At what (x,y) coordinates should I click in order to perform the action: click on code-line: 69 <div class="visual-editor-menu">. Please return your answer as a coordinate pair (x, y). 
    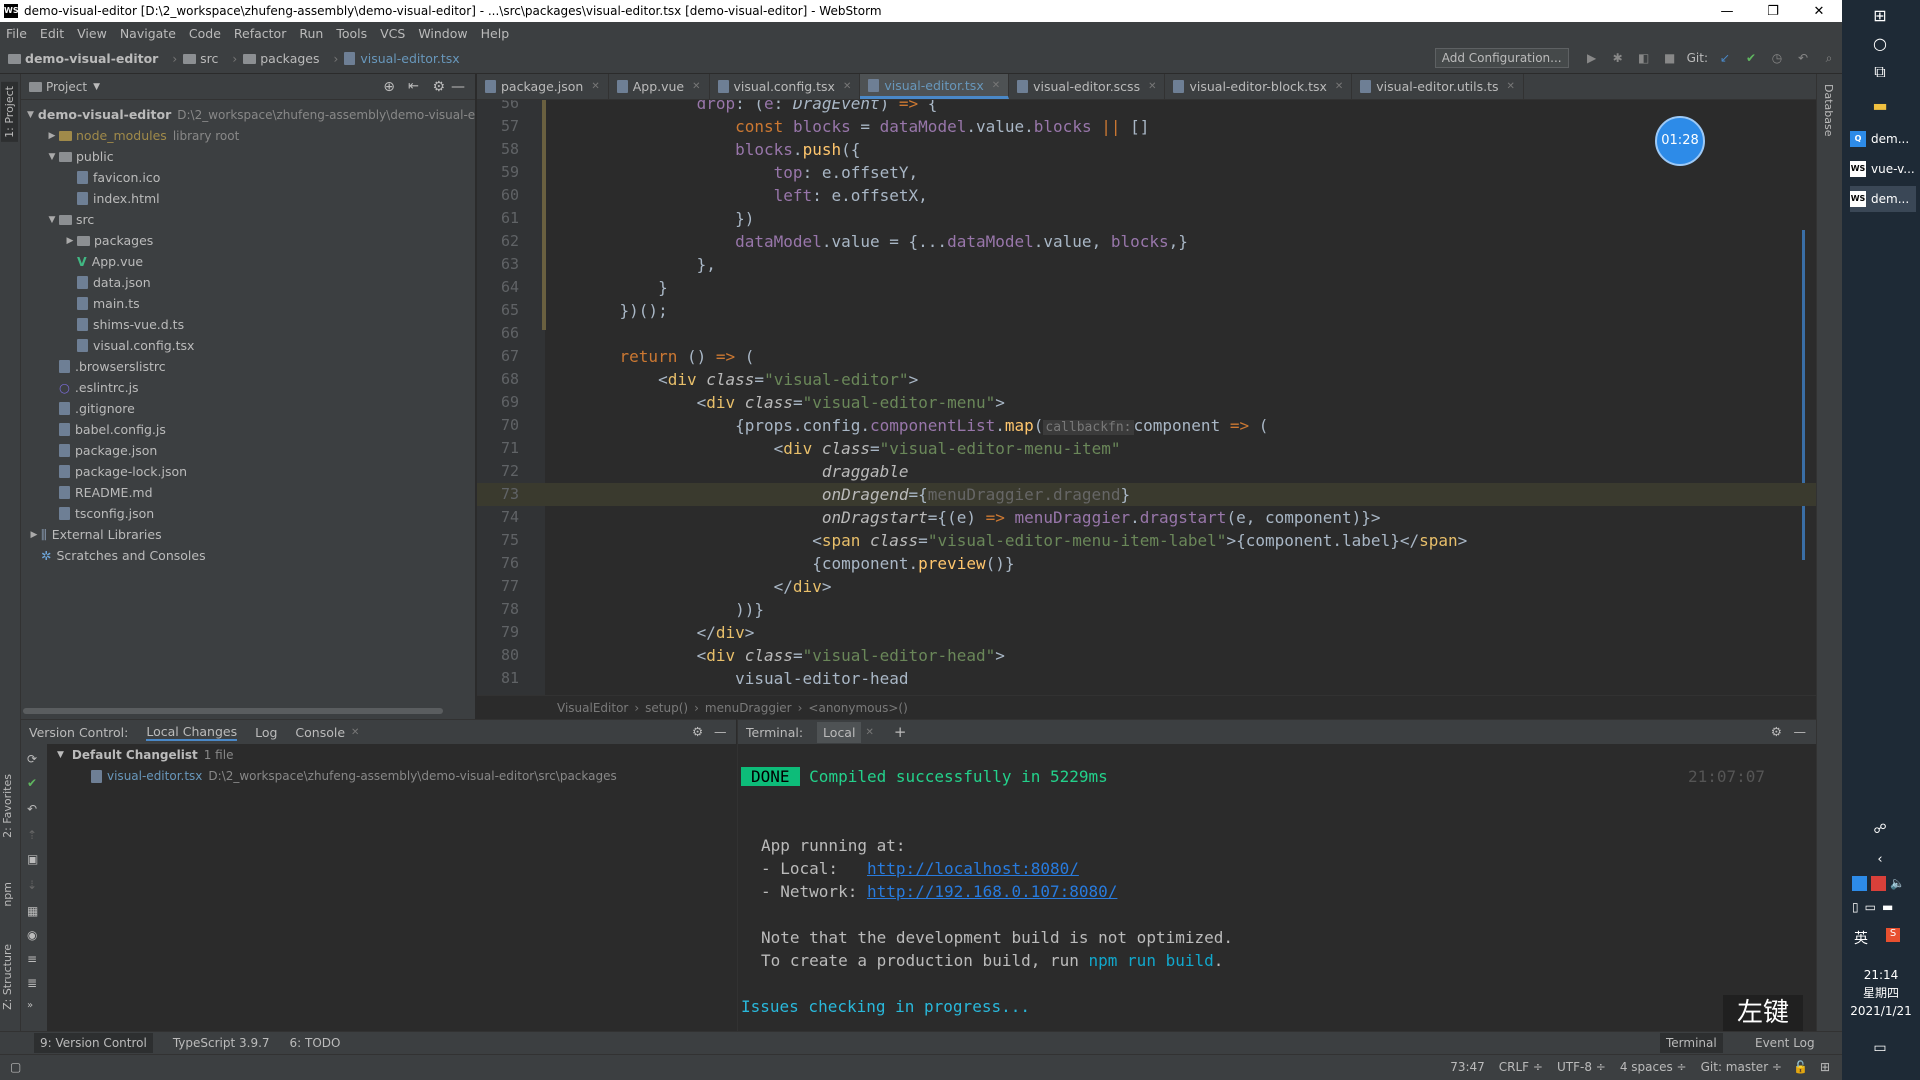
    Looking at the image, I should click on (1146, 402).